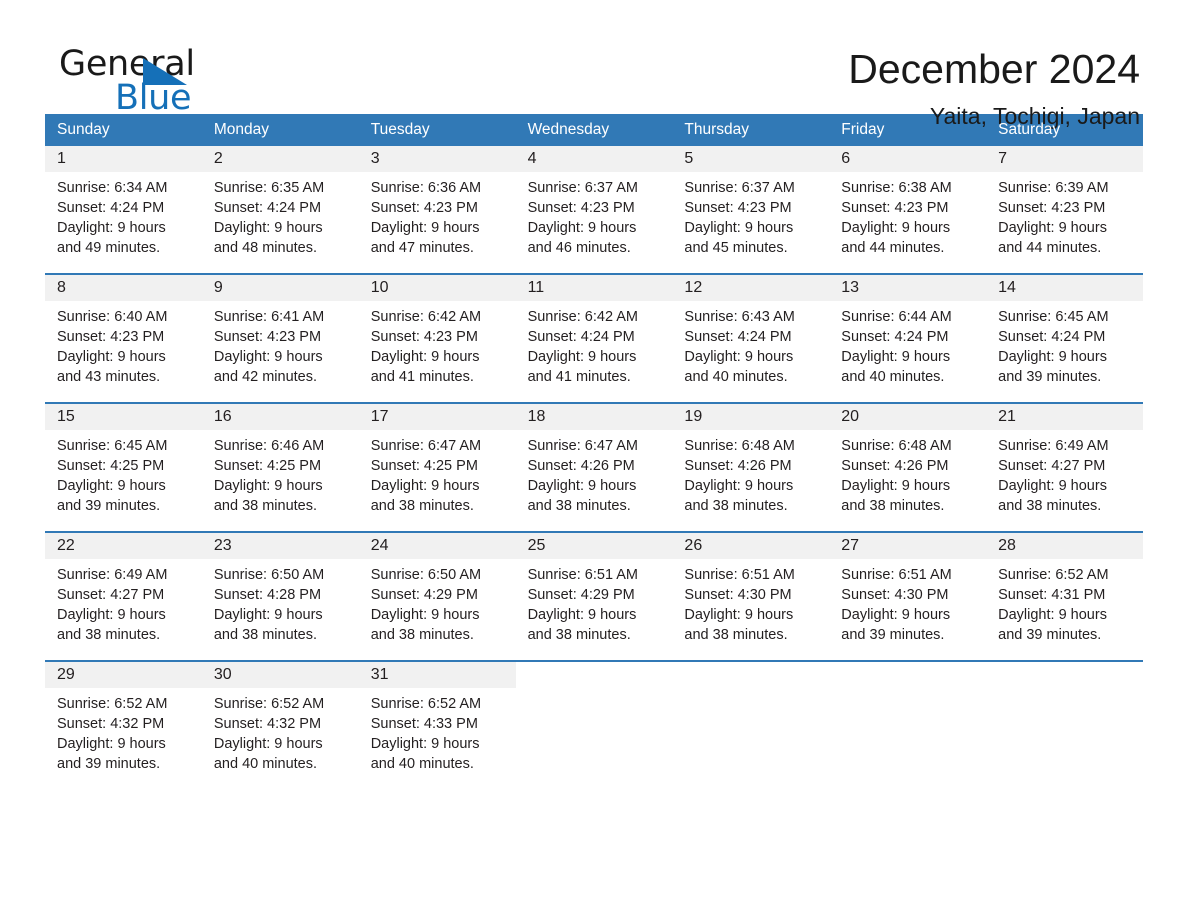  I want to click on sunset-text: Sunset: 4:26 PM, so click(738, 466).